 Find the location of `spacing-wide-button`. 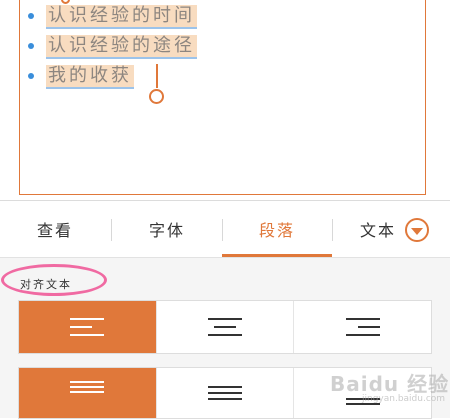

spacing-wide-button is located at coordinates (87, 393).